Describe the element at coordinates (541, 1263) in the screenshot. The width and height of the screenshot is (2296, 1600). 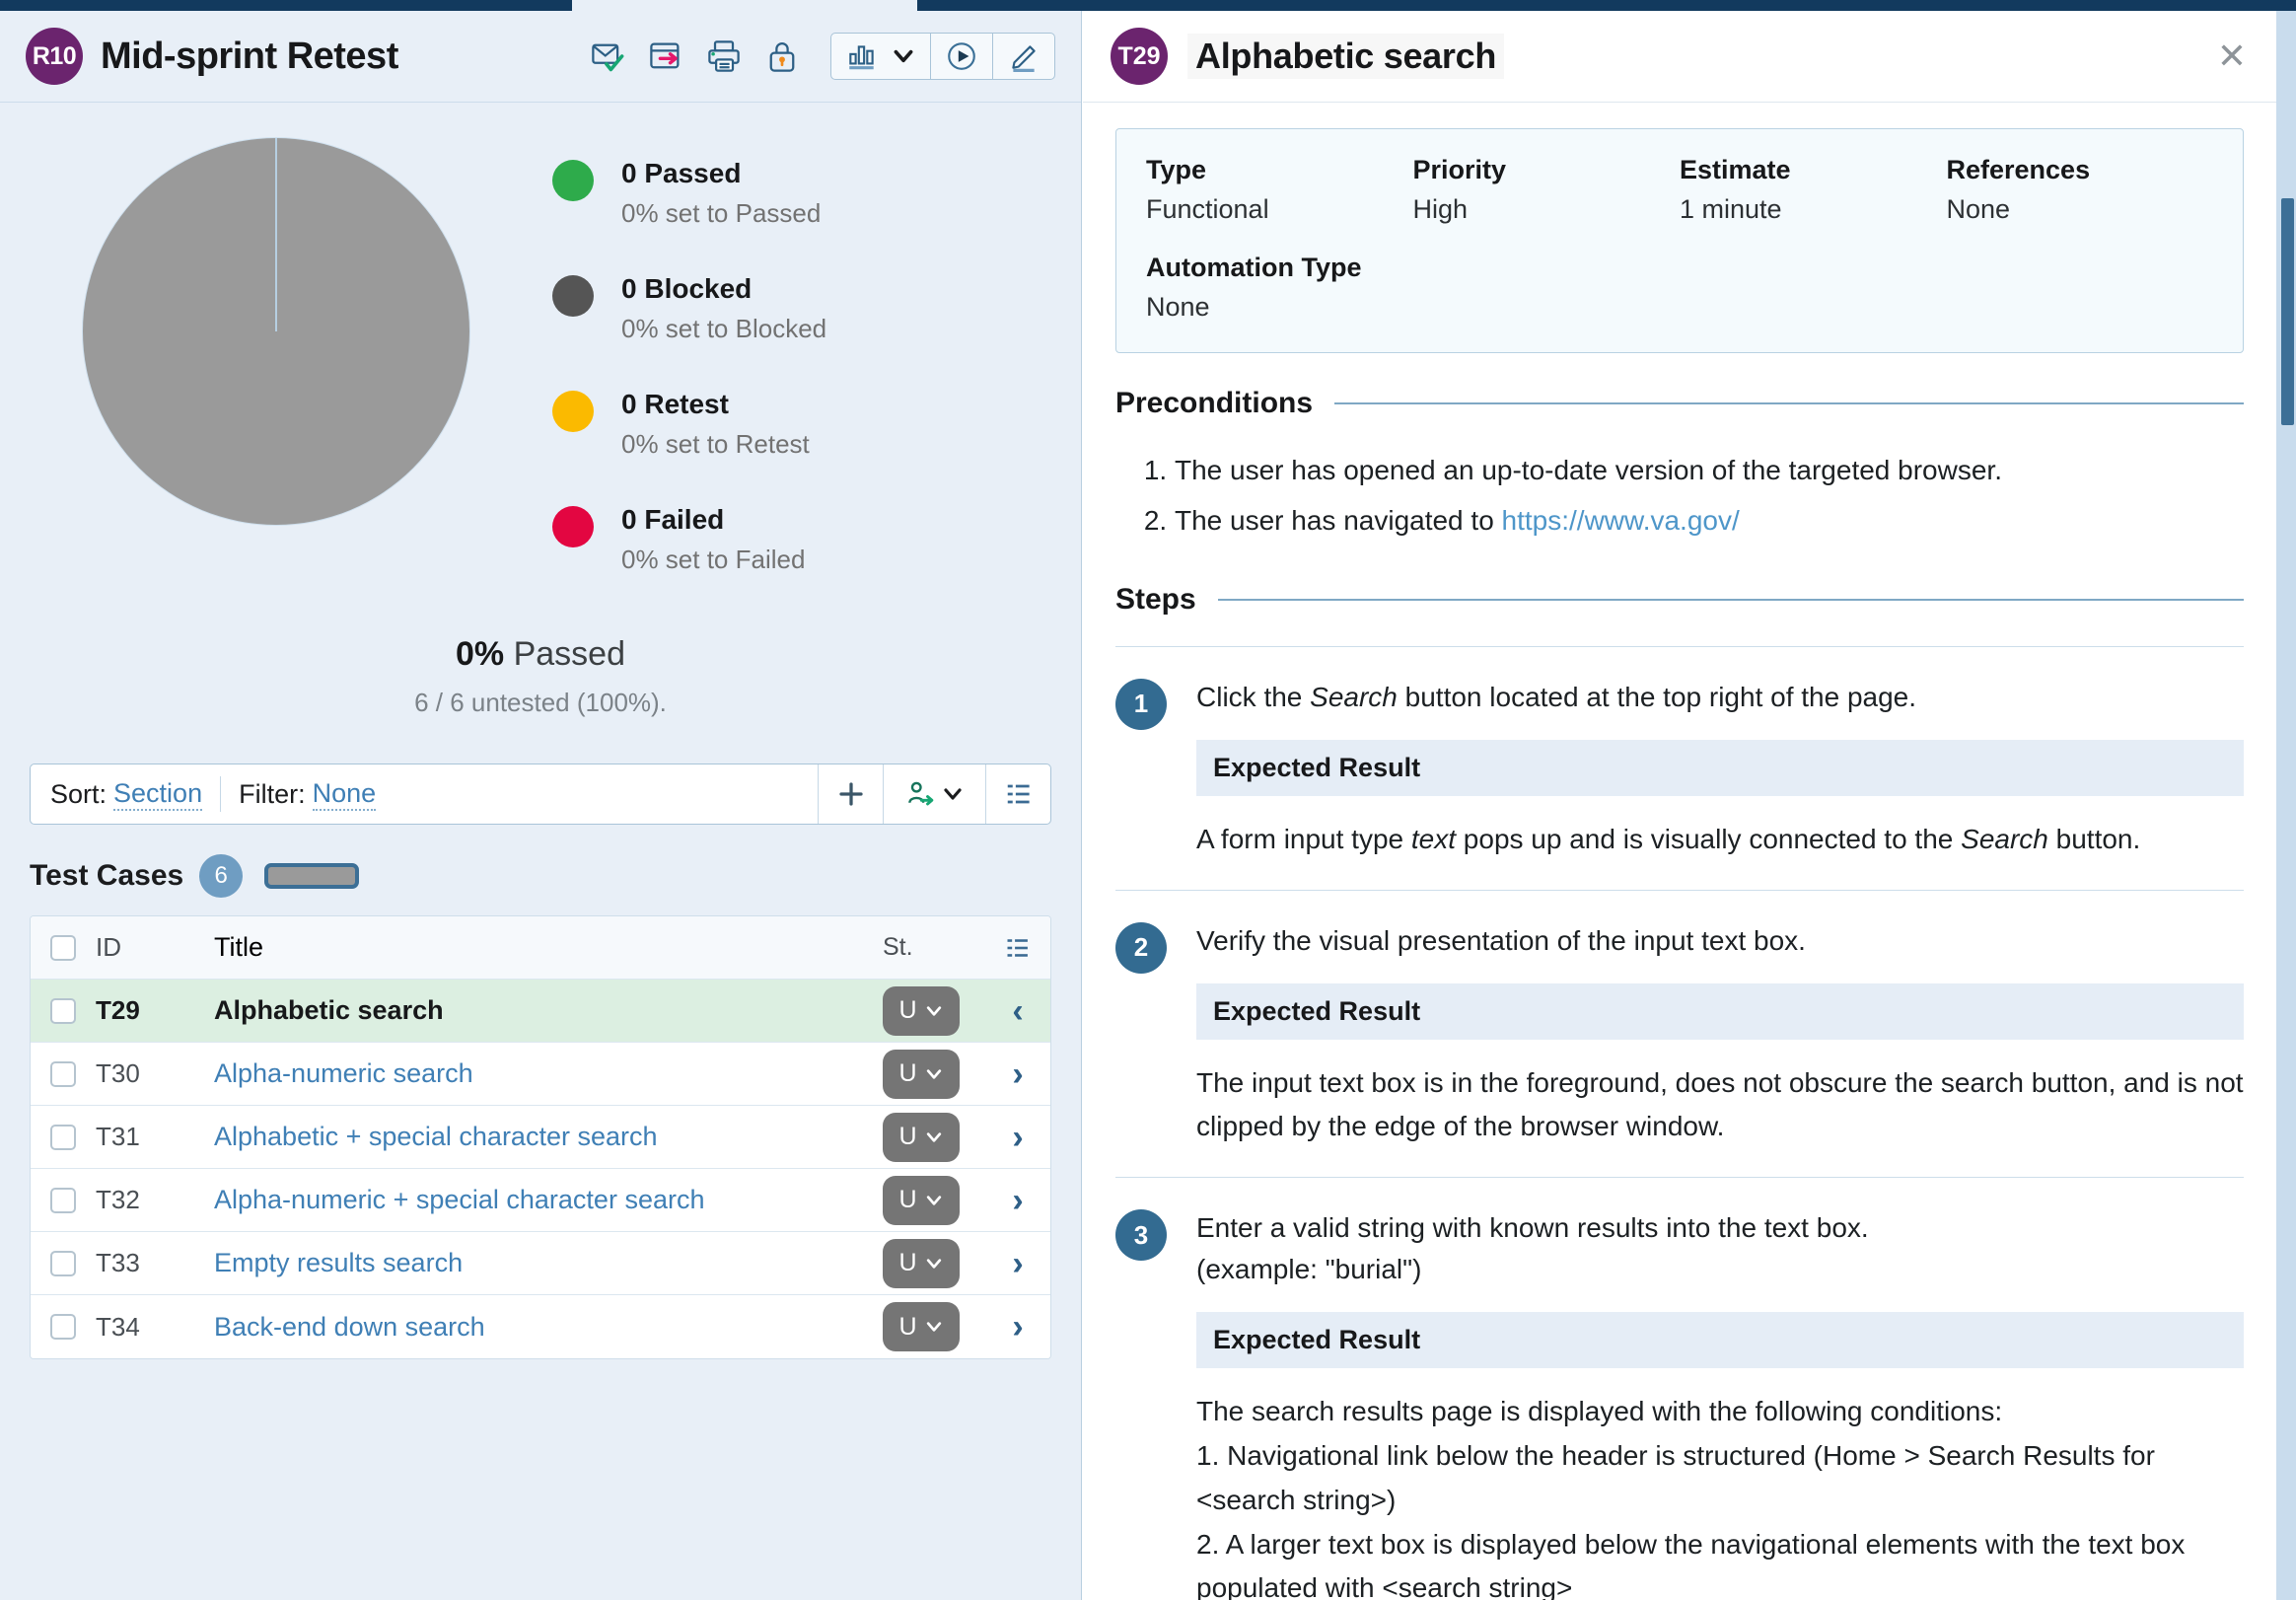
I see `table-row: T33 Empty results search U ›` at that location.